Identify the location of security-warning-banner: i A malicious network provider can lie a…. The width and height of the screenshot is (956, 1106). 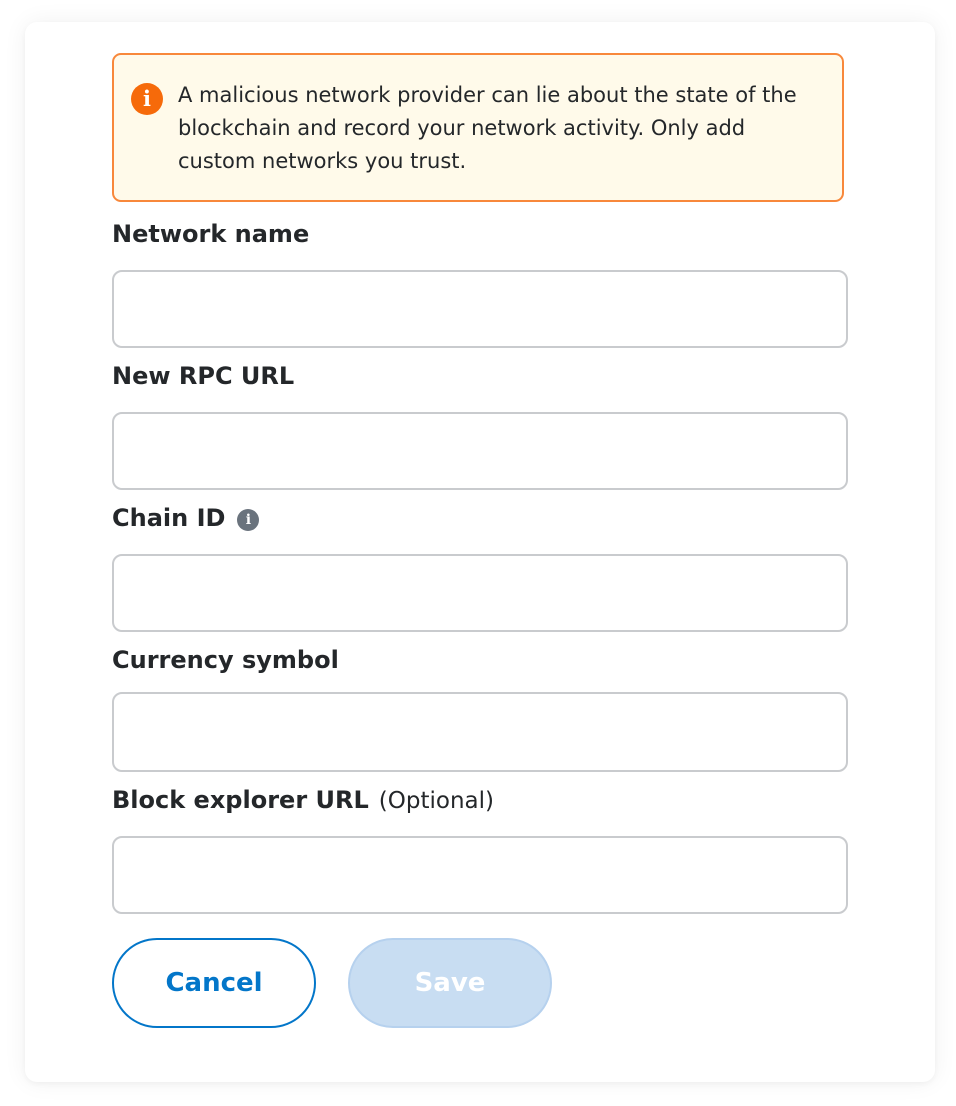
(478, 127).